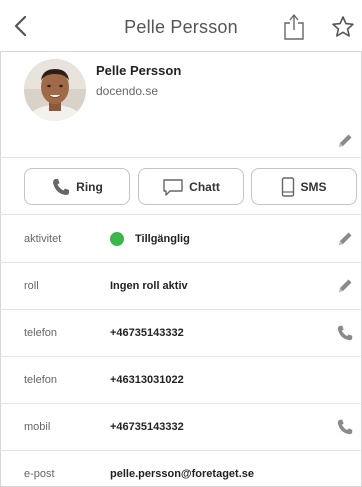 Image resolution: width=362 pixels, height=487 pixels. I want to click on ring-button: Ring, so click(77, 186).